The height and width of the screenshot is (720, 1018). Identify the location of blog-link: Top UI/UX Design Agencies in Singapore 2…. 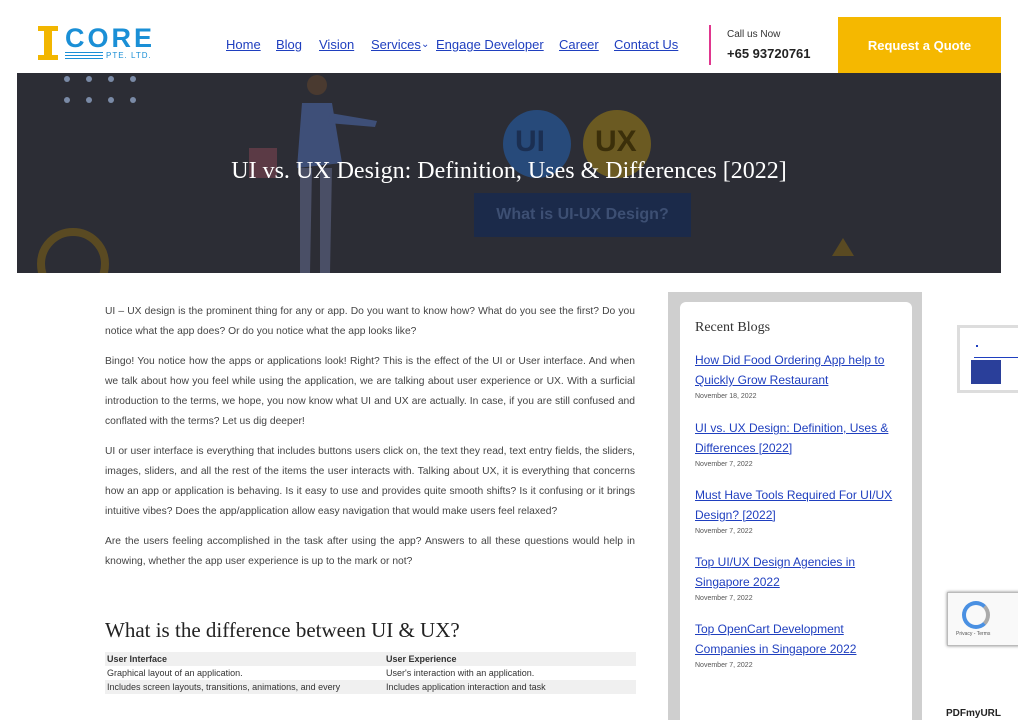
(797, 572).